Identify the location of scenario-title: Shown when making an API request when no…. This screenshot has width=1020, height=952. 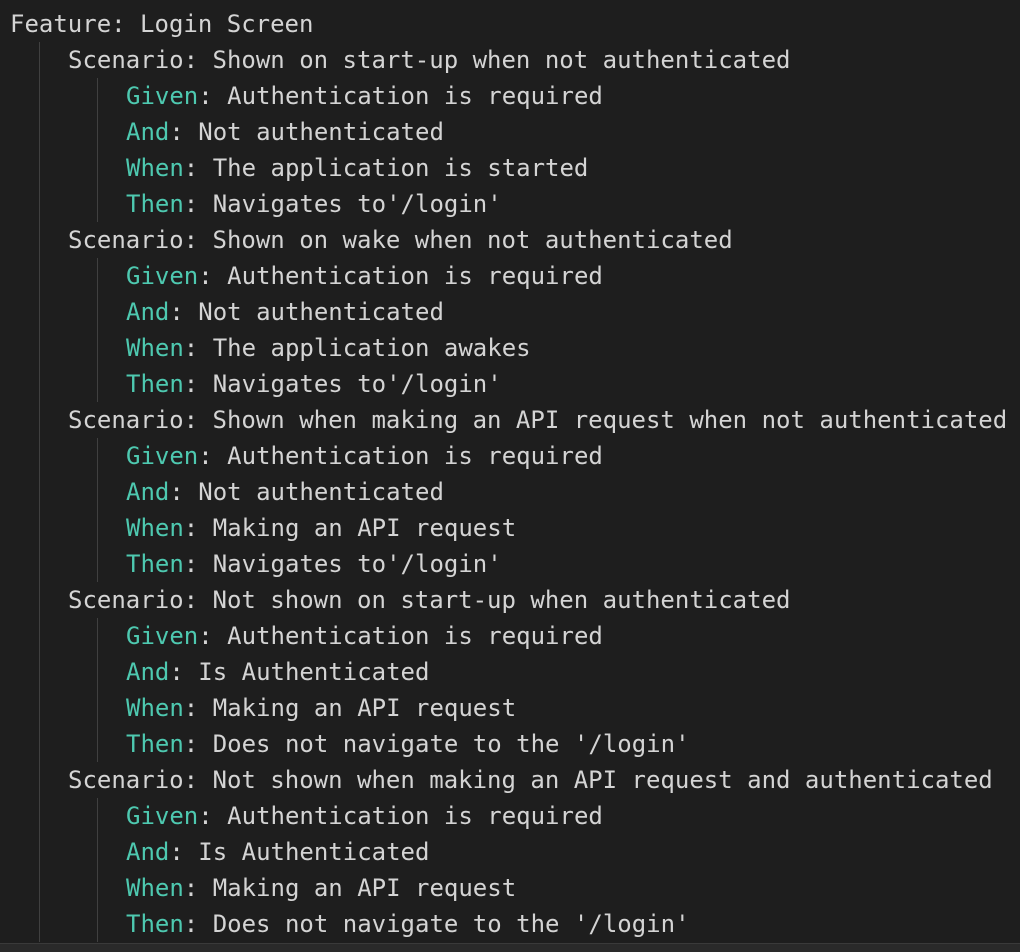
(610, 420).